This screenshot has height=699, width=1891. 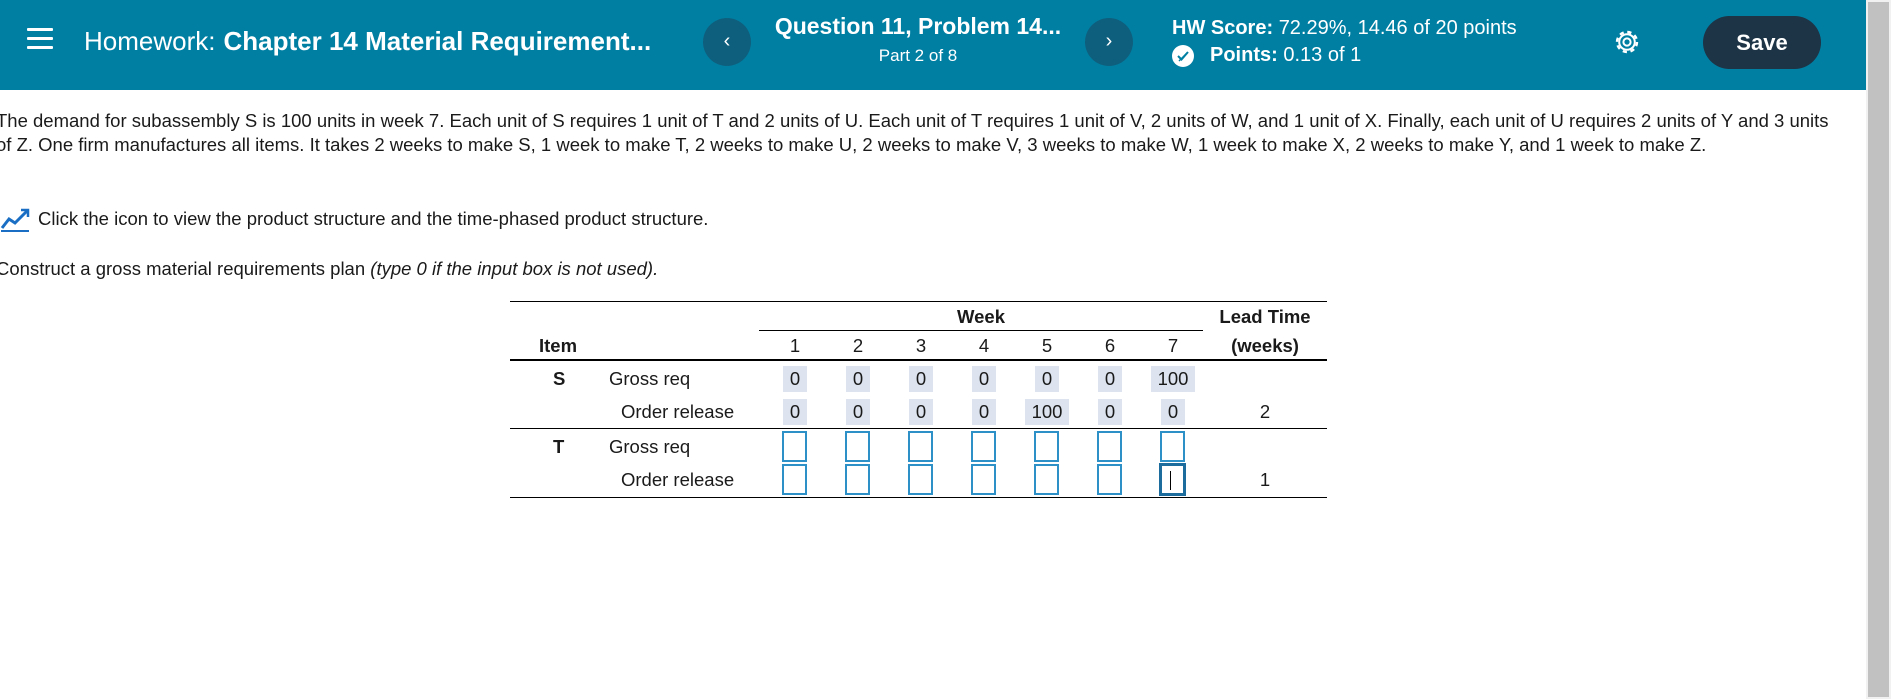 What do you see at coordinates (1265, 345) in the screenshot?
I see `lead-time-unit-header: (weeks)` at bounding box center [1265, 345].